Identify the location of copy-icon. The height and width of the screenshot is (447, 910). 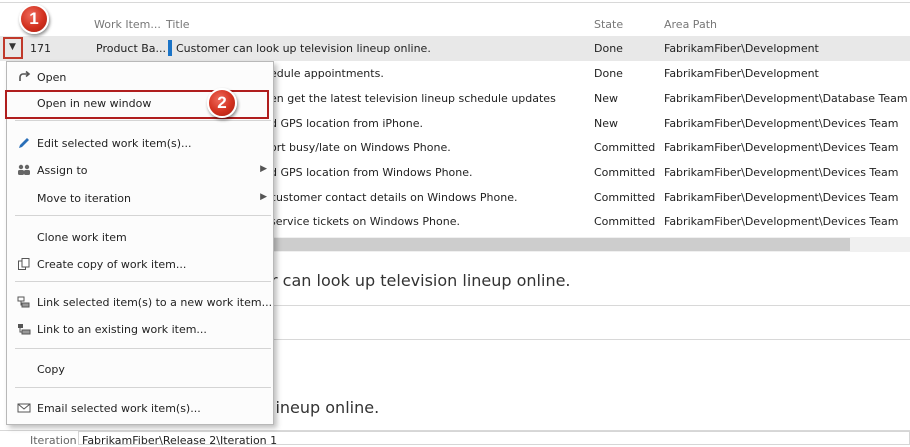
(24, 264).